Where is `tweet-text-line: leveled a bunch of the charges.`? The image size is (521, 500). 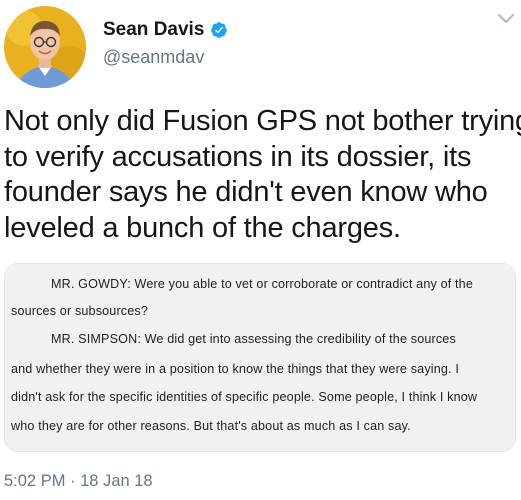
tweet-text-line: leveled a bunch of the charges. is located at coordinates (202, 227).